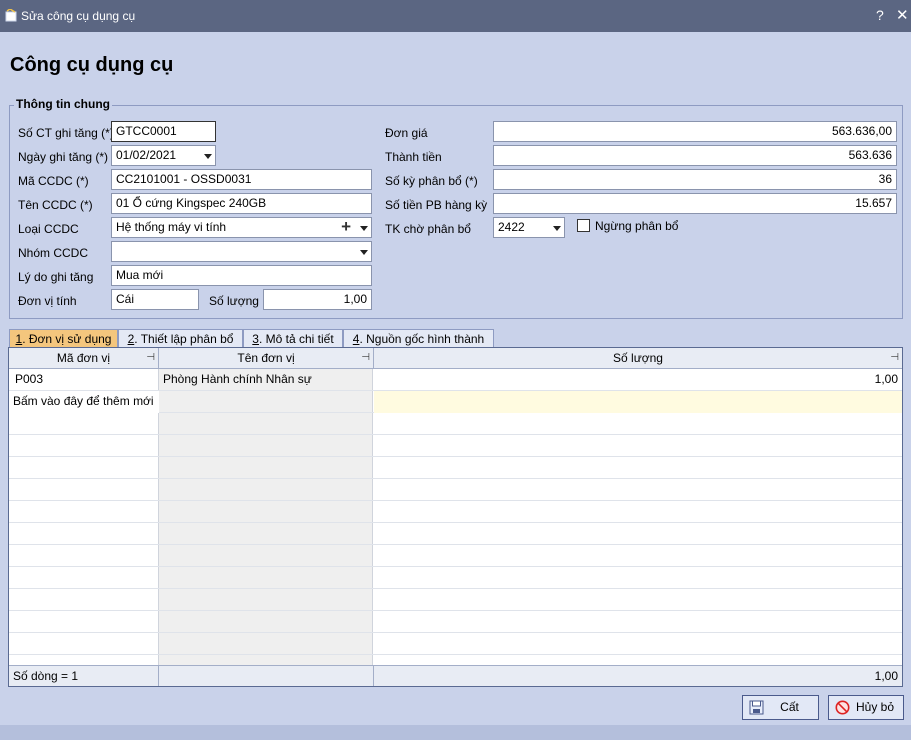 Image resolution: width=911 pixels, height=740 pixels. I want to click on footer-total: 1,00, so click(886, 676).